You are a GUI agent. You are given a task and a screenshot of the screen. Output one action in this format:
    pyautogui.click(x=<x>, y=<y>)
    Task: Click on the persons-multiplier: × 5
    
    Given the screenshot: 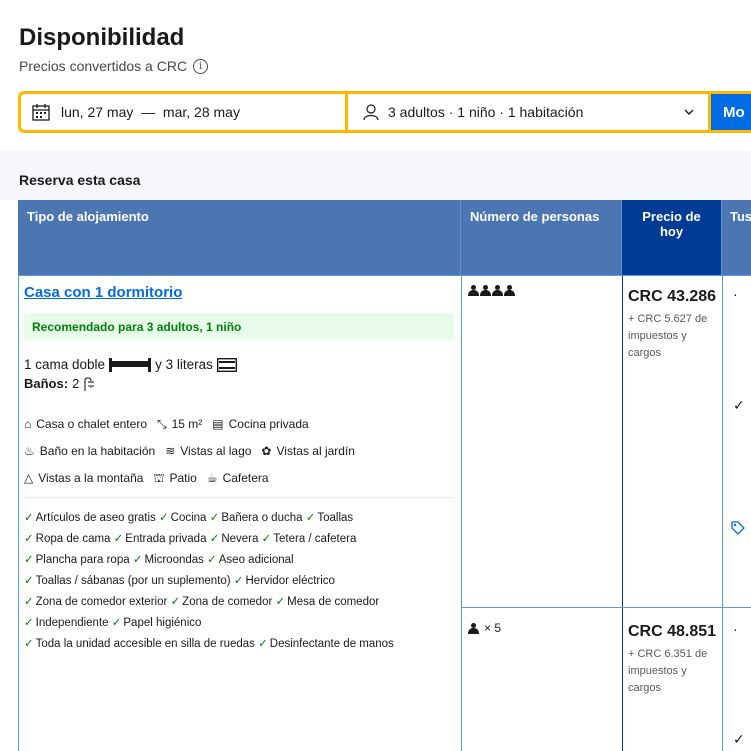 What is the action you would take?
    pyautogui.click(x=493, y=628)
    